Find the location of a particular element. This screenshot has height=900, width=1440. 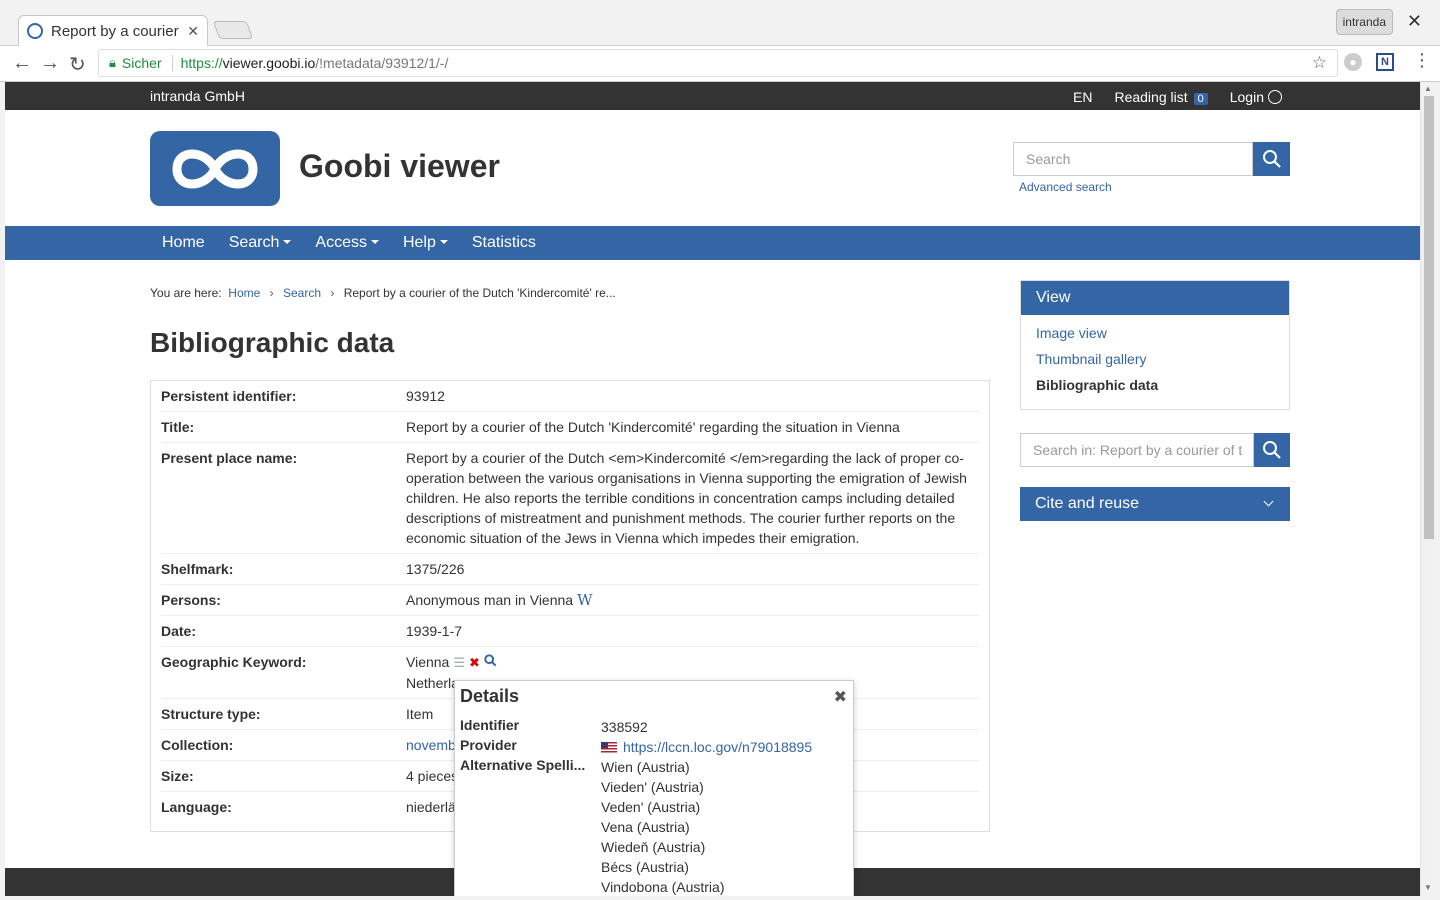

browser-tab: Report by a courier of ✕ is located at coordinates (113, 30).